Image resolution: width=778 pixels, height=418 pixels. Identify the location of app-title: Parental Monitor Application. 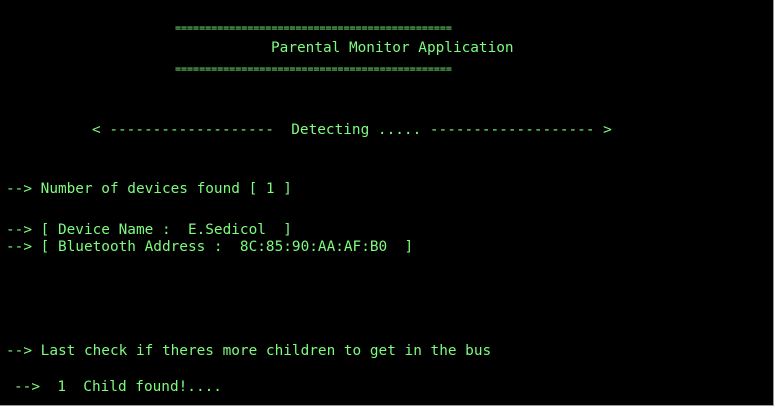
(392, 48).